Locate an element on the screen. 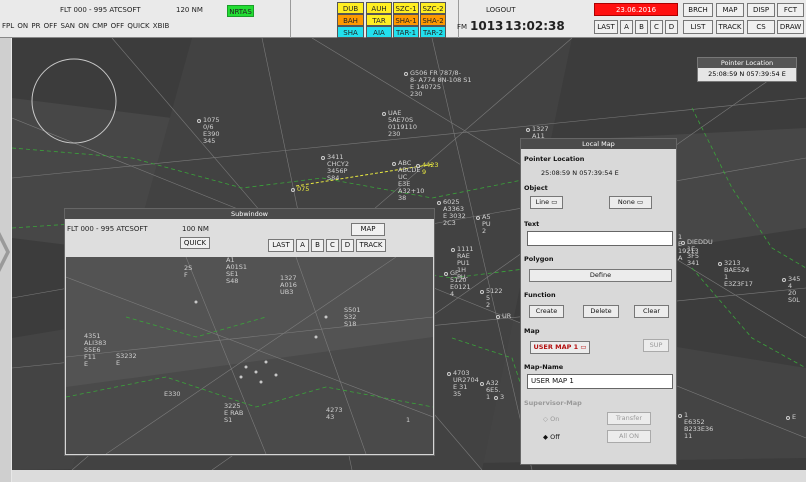 This screenshot has width=806, height=482. subwindow-track-label: 4351 ALI383 S5E6 F11 E is located at coordinates (95, 350).